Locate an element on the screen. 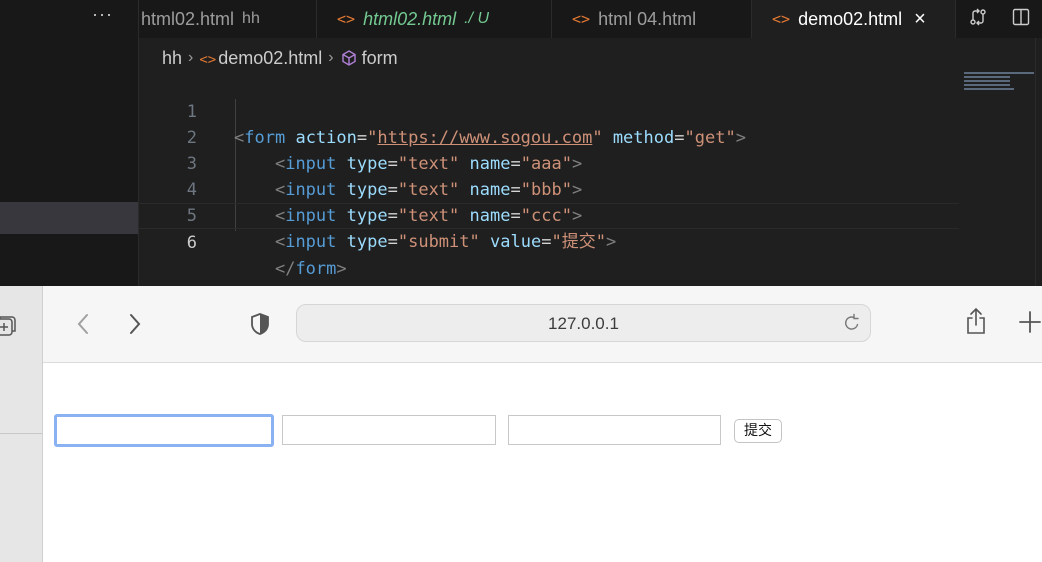 Image resolution: width=1042 pixels, height=562 pixels. tab-html04: <> html 04.html is located at coordinates (652, 19).